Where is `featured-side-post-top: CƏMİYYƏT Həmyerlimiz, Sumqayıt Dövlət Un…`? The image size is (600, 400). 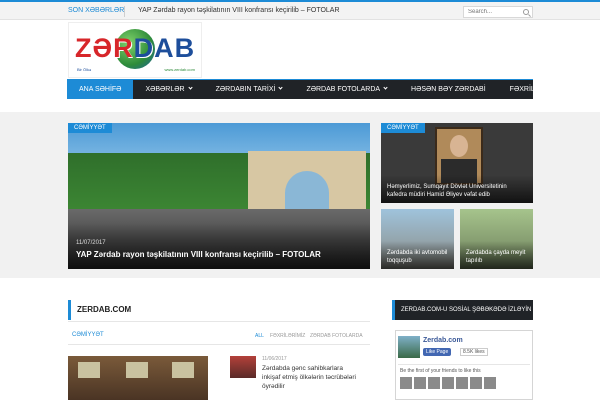 featured-side-post-top: CƏMİYYƏT Həmyerlimiz, Sumqayıt Dövlət Un… is located at coordinates (457, 163).